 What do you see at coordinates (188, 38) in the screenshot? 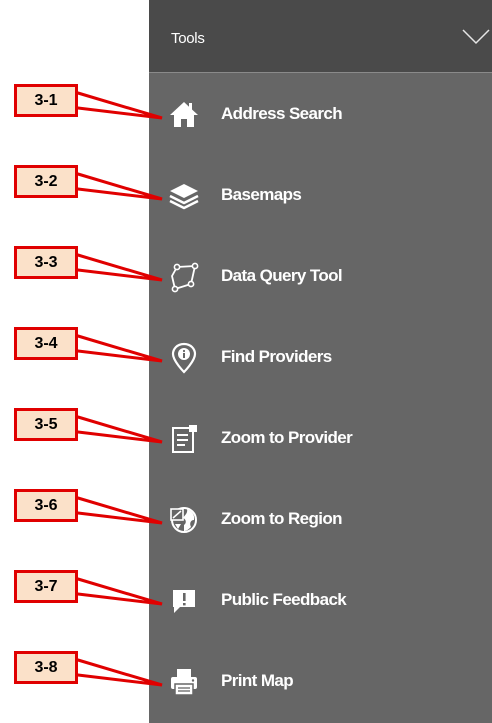
I see `panel-title: Tools` at bounding box center [188, 38].